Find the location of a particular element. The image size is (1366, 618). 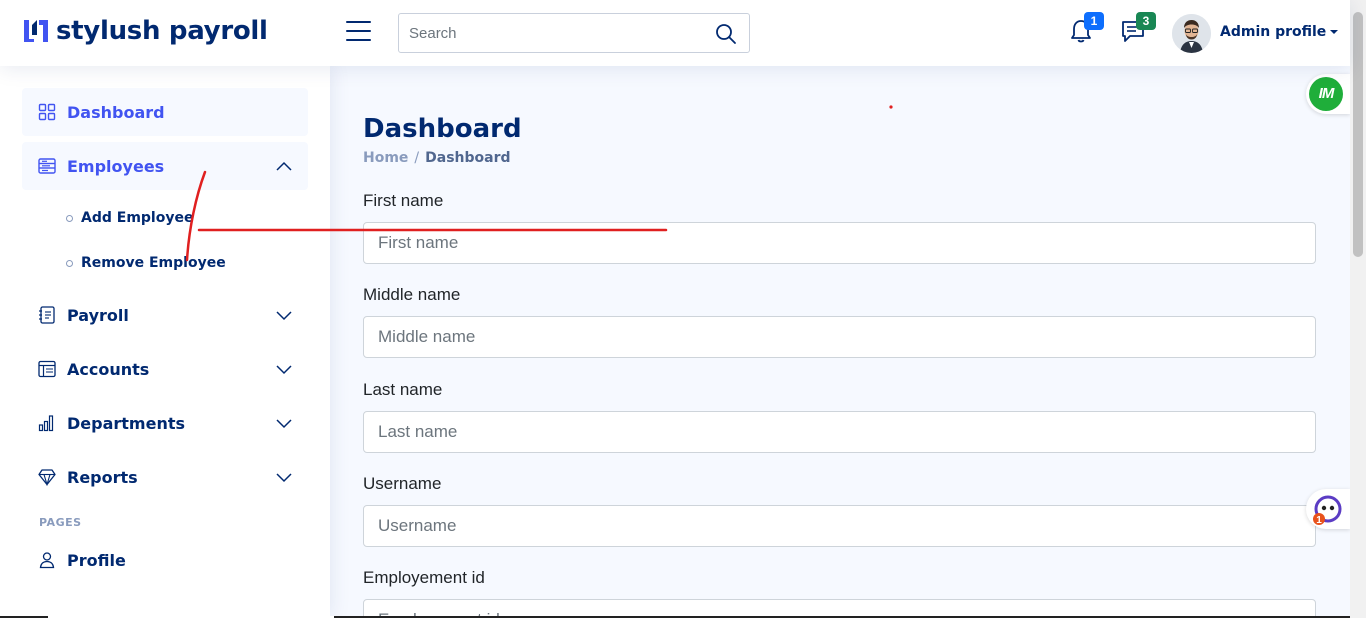

sidebar-item-label: Departments is located at coordinates (126, 423).